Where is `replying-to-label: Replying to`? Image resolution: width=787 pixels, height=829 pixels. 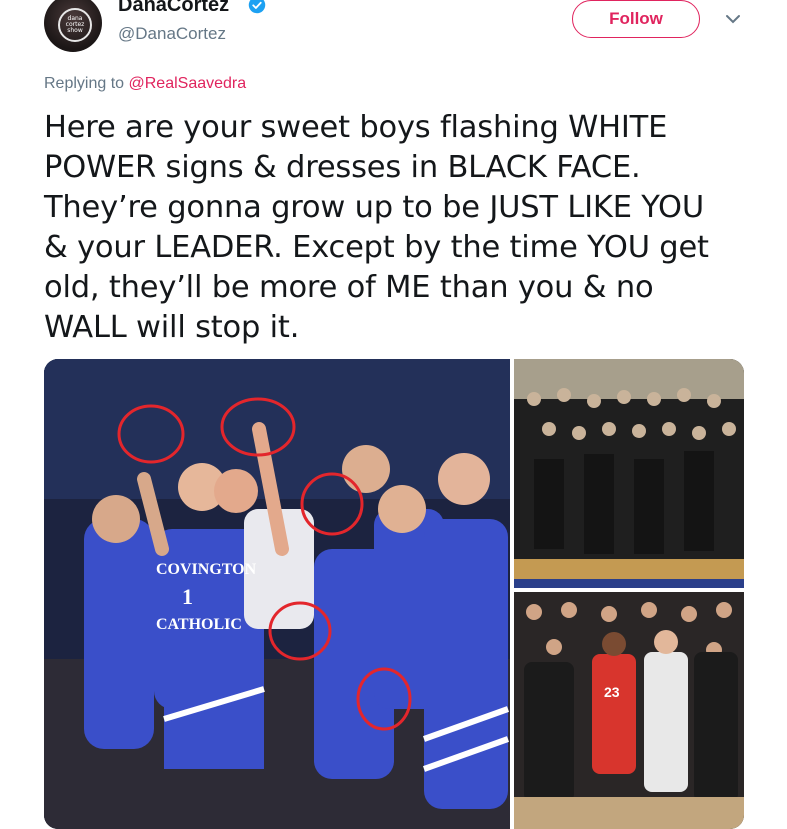
replying-to-label: Replying to is located at coordinates (86, 83).